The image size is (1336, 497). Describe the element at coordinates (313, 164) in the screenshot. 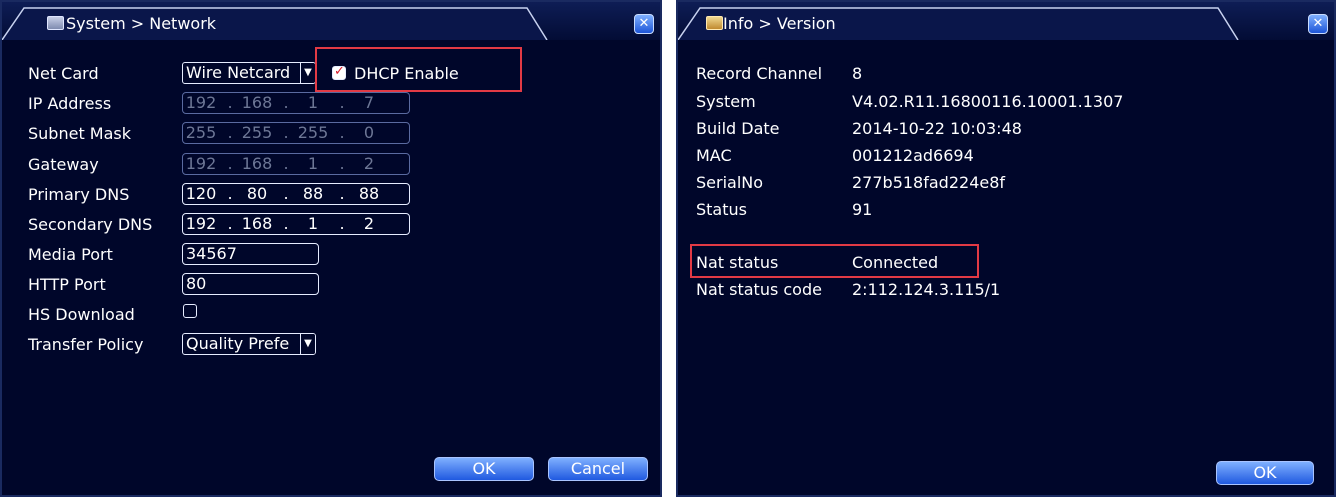

I see `gateway-octet-3: 1` at that location.